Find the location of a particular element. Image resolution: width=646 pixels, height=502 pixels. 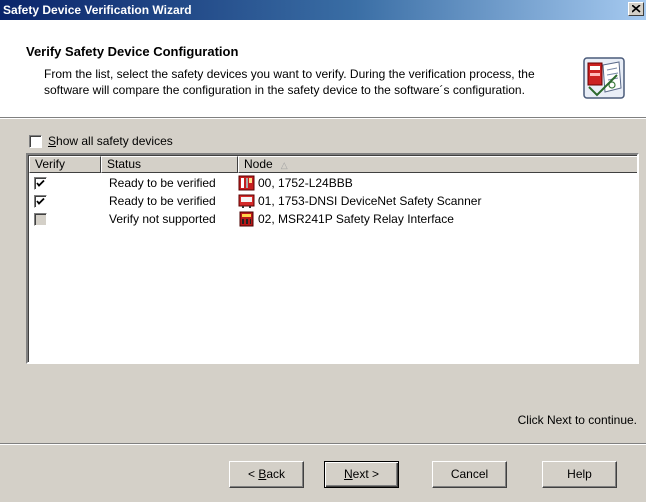

list-item: Ready to be verified 00, 1752-L24BBB is located at coordinates (329, 183).